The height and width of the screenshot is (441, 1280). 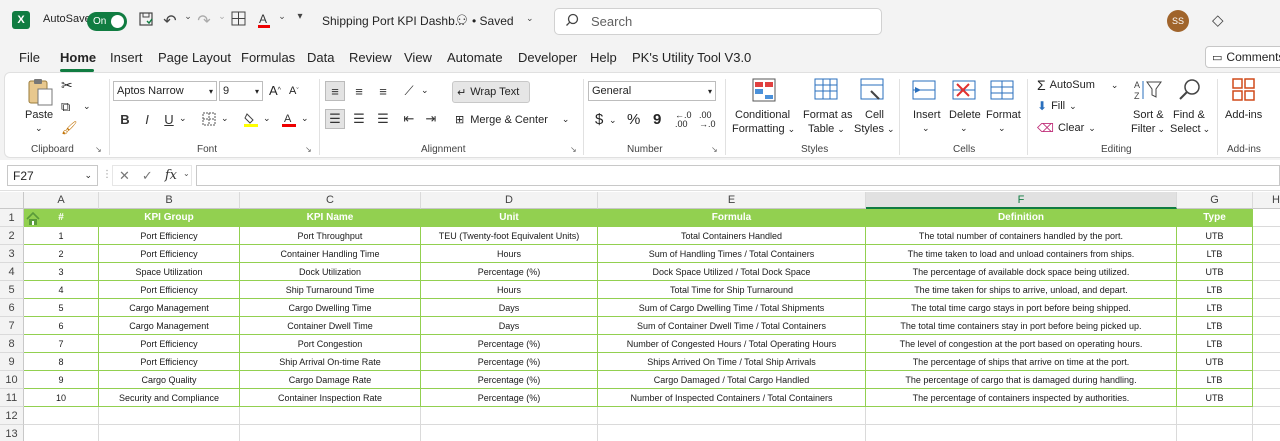 What do you see at coordinates (61, 362) in the screenshot?
I see `table-cell: 8` at bounding box center [61, 362].